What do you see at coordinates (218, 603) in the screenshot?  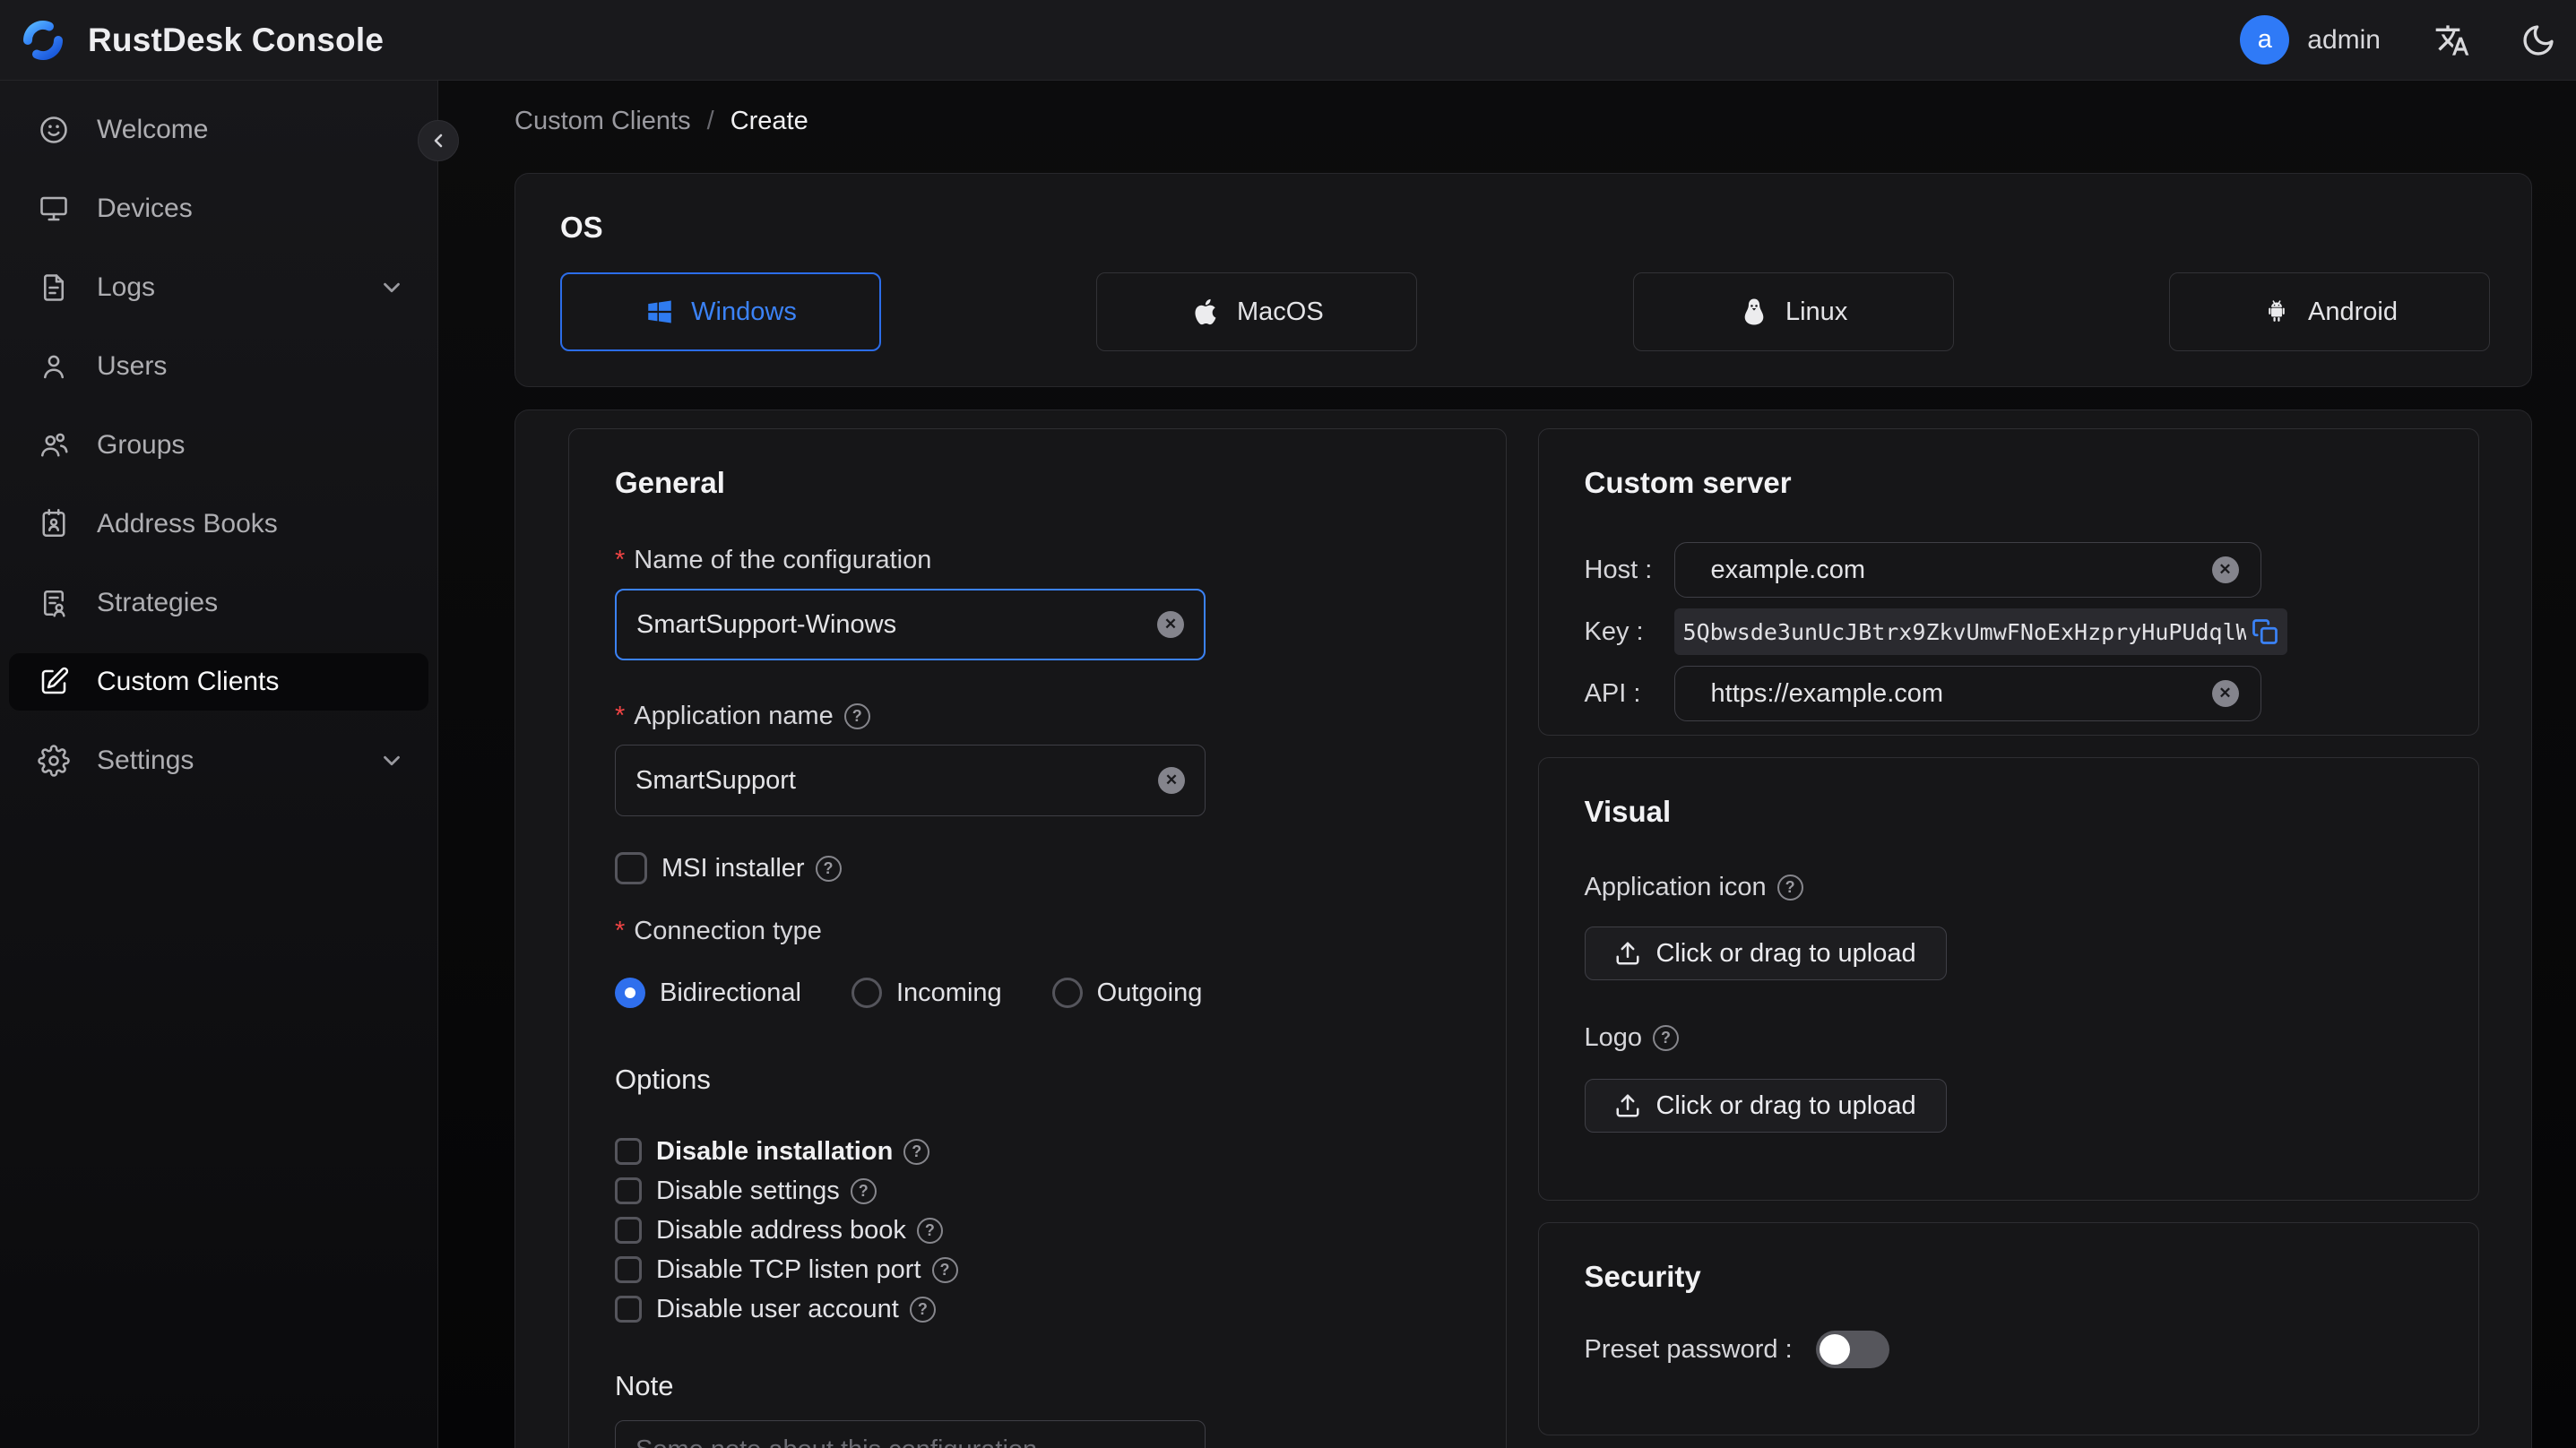 I see `sidebar-item-strategies: Strategies` at bounding box center [218, 603].